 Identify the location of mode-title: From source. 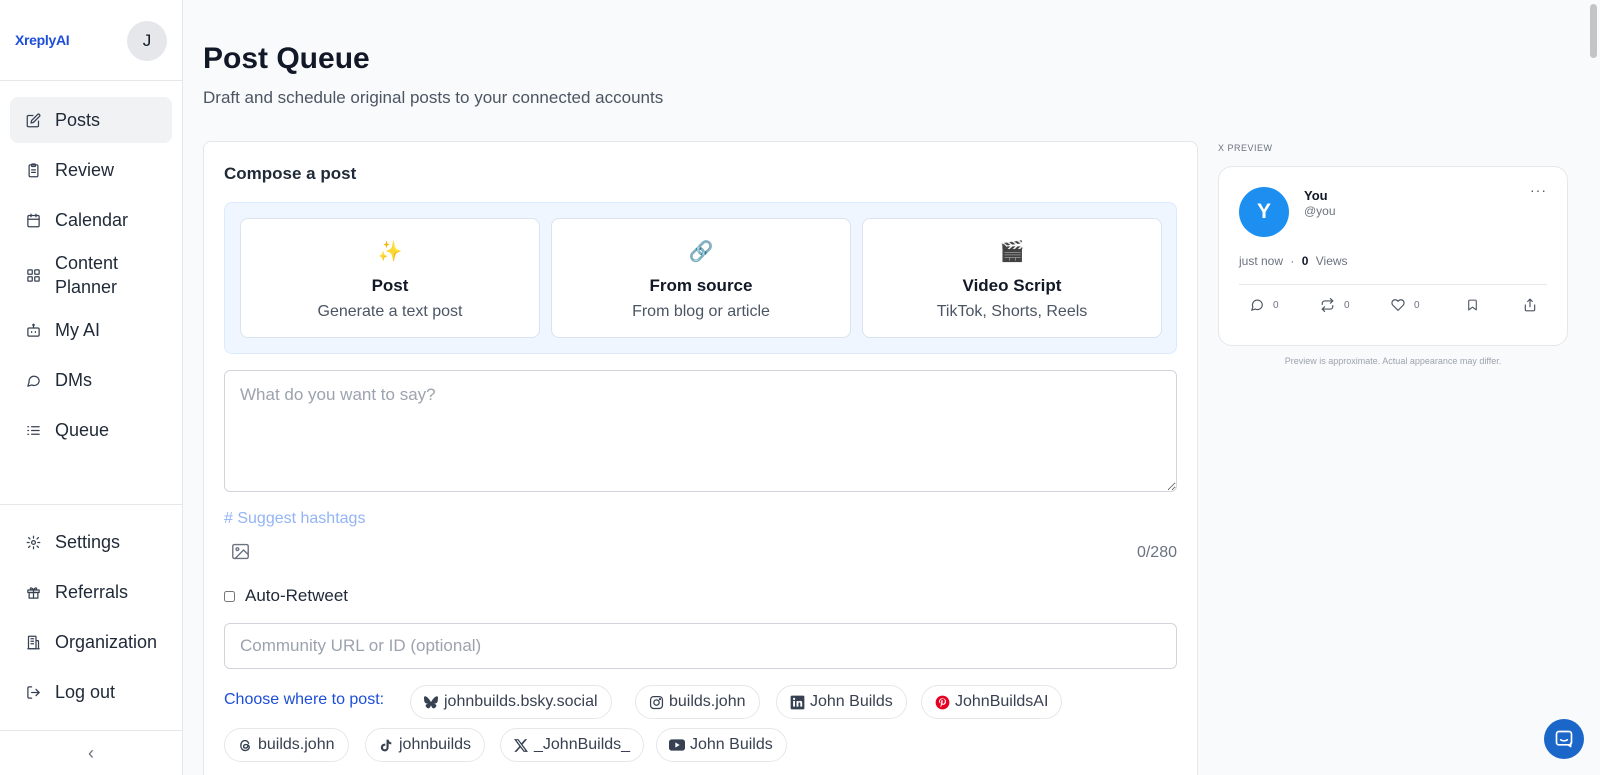
(701, 285).